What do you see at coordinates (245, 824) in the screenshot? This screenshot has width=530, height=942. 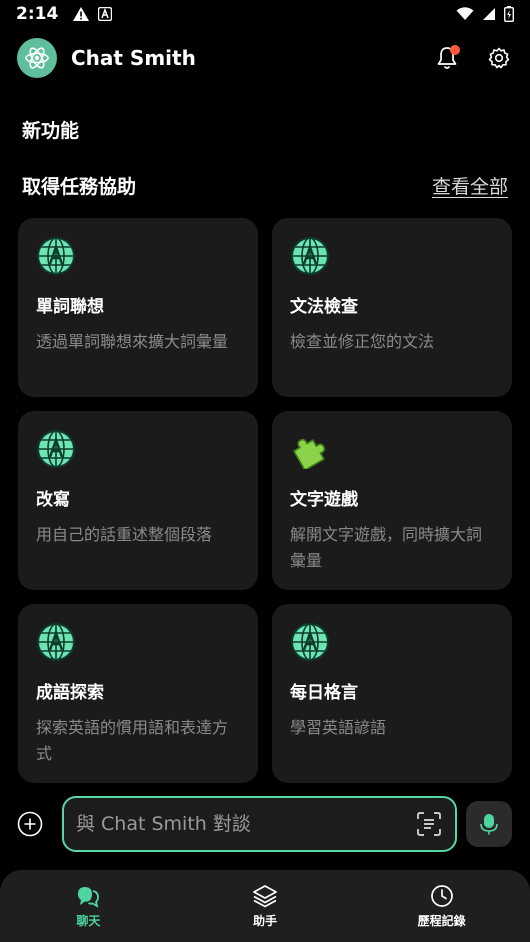 I see `chat-input` at bounding box center [245, 824].